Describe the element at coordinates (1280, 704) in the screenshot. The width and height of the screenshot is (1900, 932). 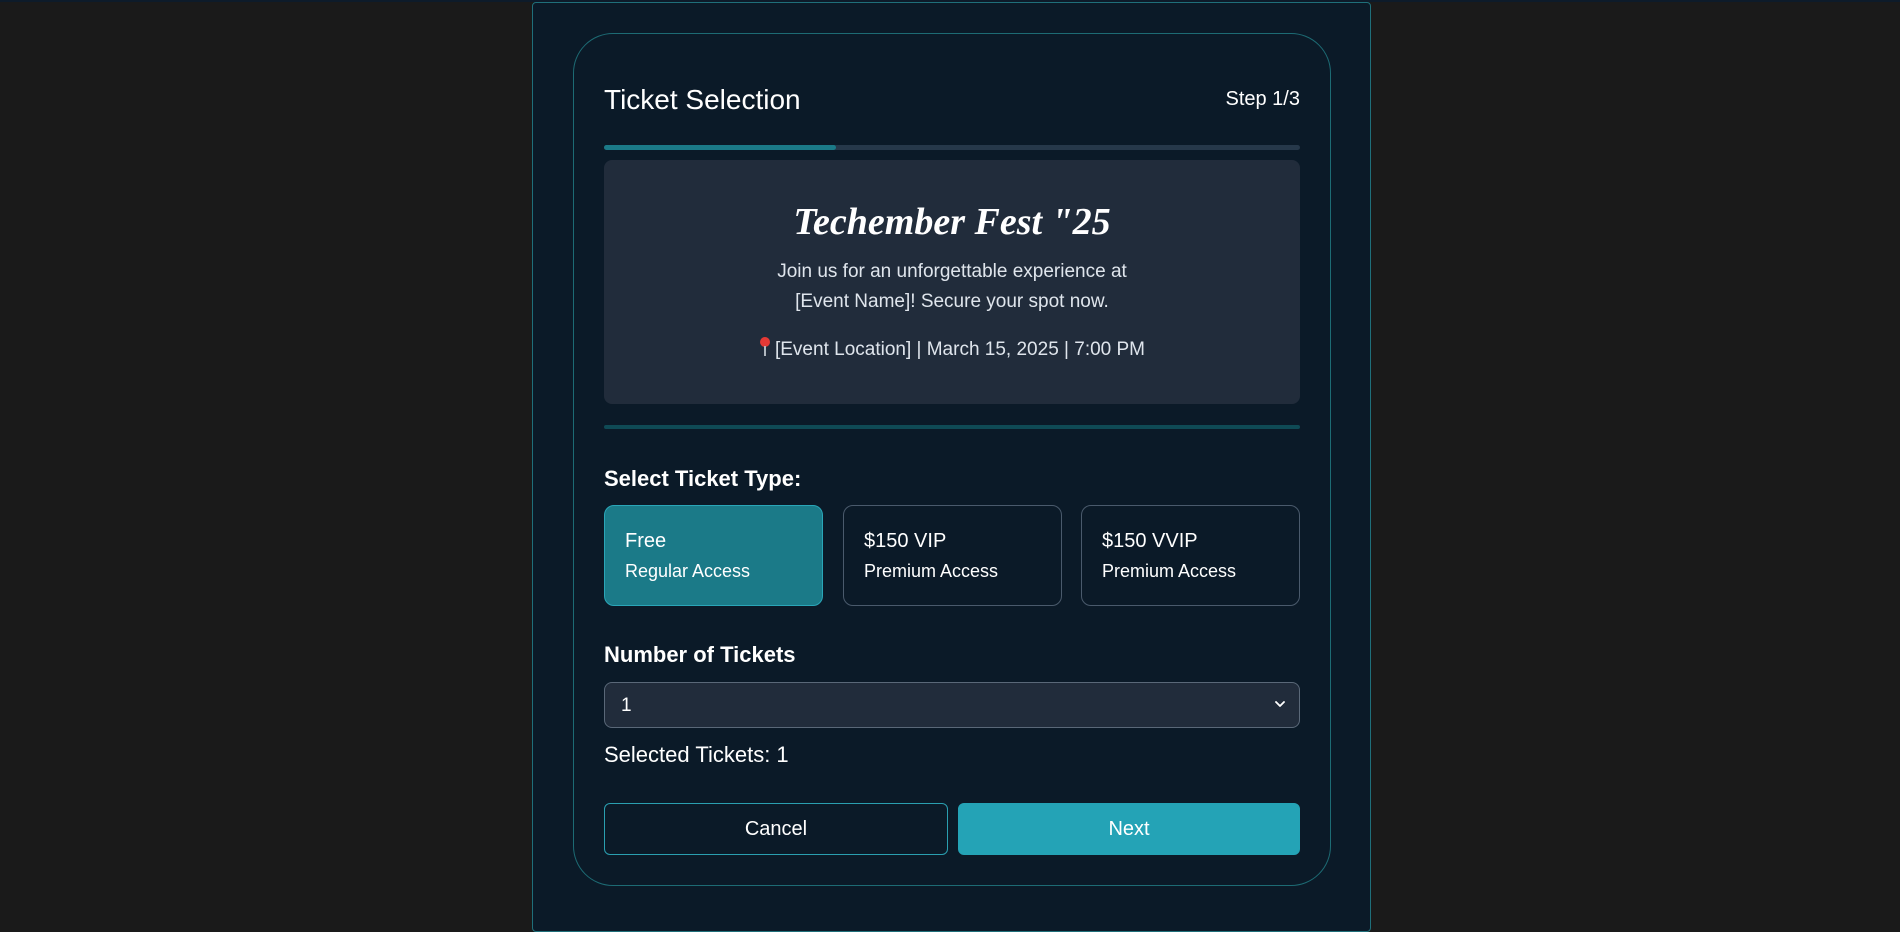
I see `chevron-down-icon` at that location.